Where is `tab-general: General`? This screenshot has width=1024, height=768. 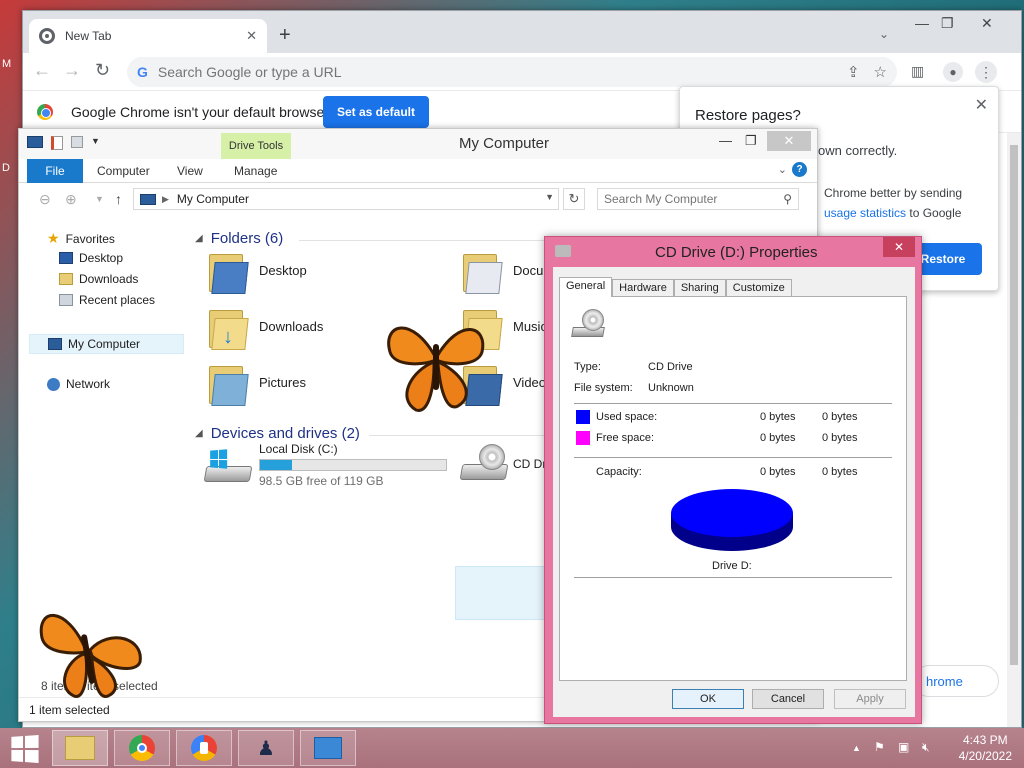
tab-general: General is located at coordinates (586, 287).